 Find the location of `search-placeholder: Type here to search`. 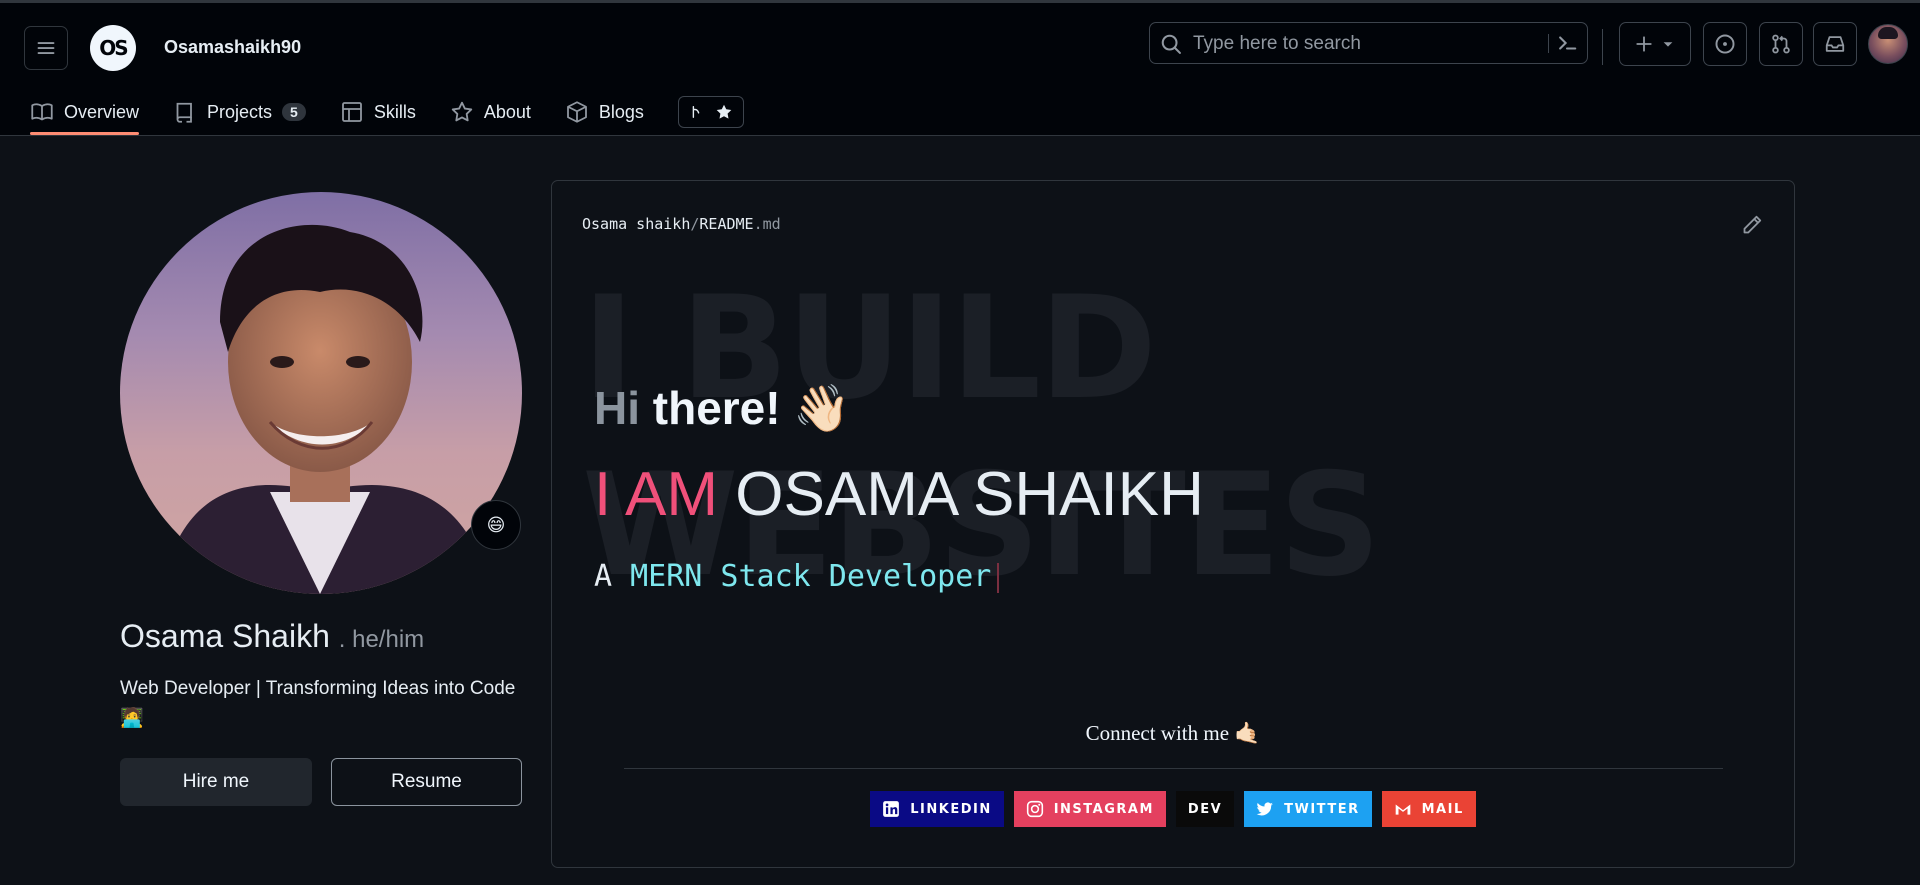

search-placeholder: Type here to search is located at coordinates (1277, 43).